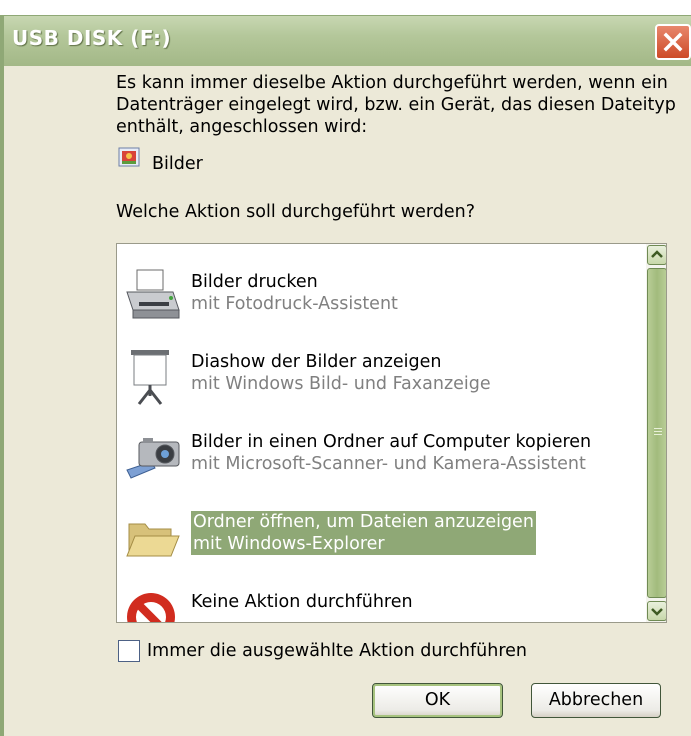  I want to click on folder-icon, so click(153, 540).